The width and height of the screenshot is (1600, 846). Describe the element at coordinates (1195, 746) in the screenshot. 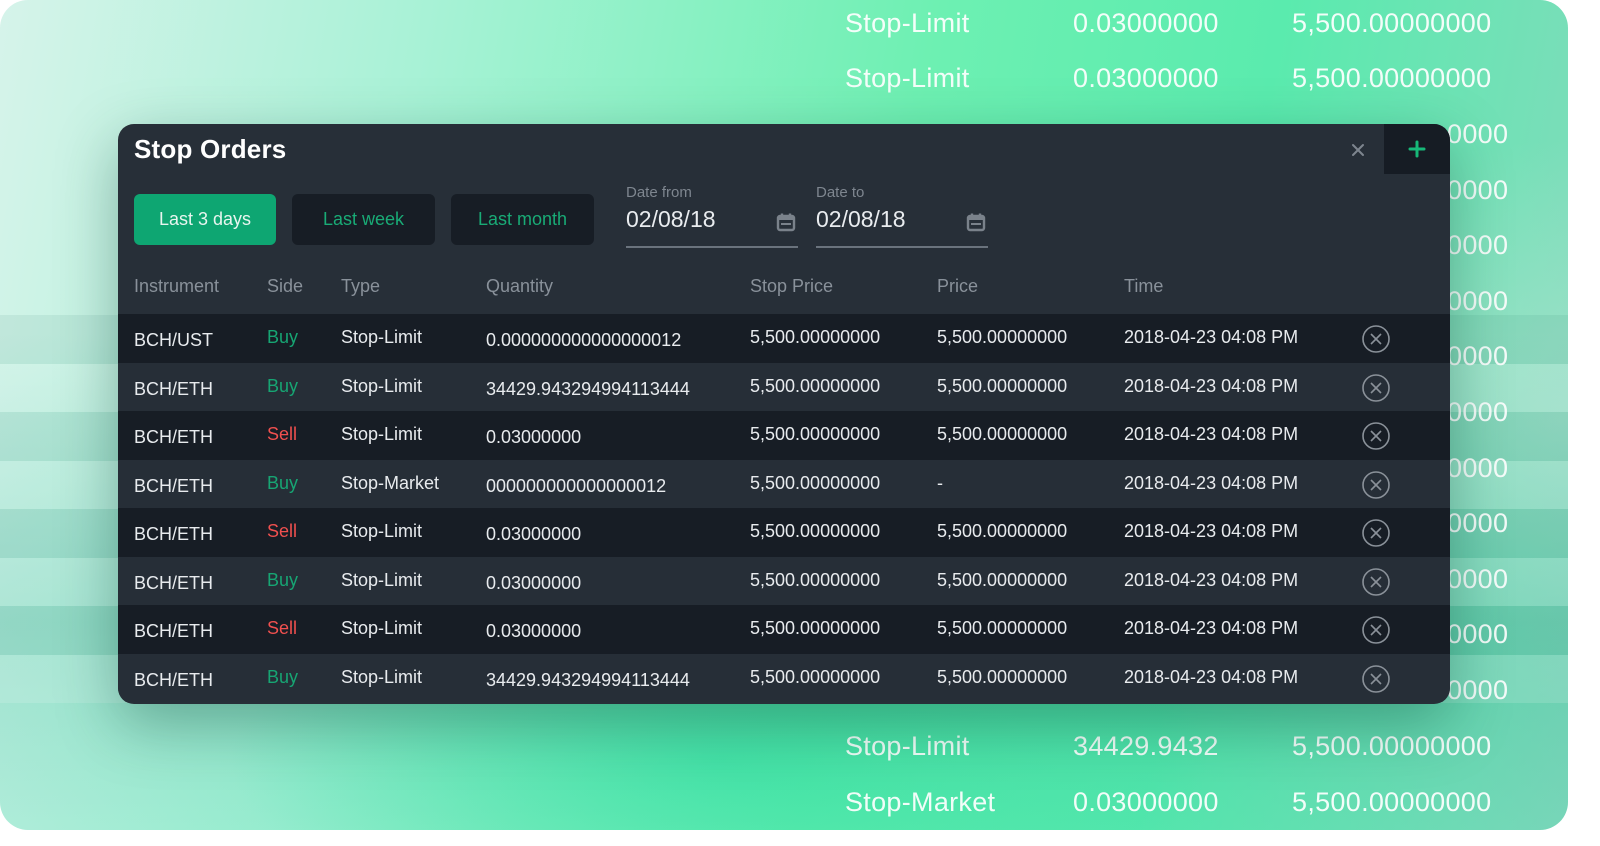

I see `background-row: Stop-Limit 34429.9432 5,500.00000000` at that location.